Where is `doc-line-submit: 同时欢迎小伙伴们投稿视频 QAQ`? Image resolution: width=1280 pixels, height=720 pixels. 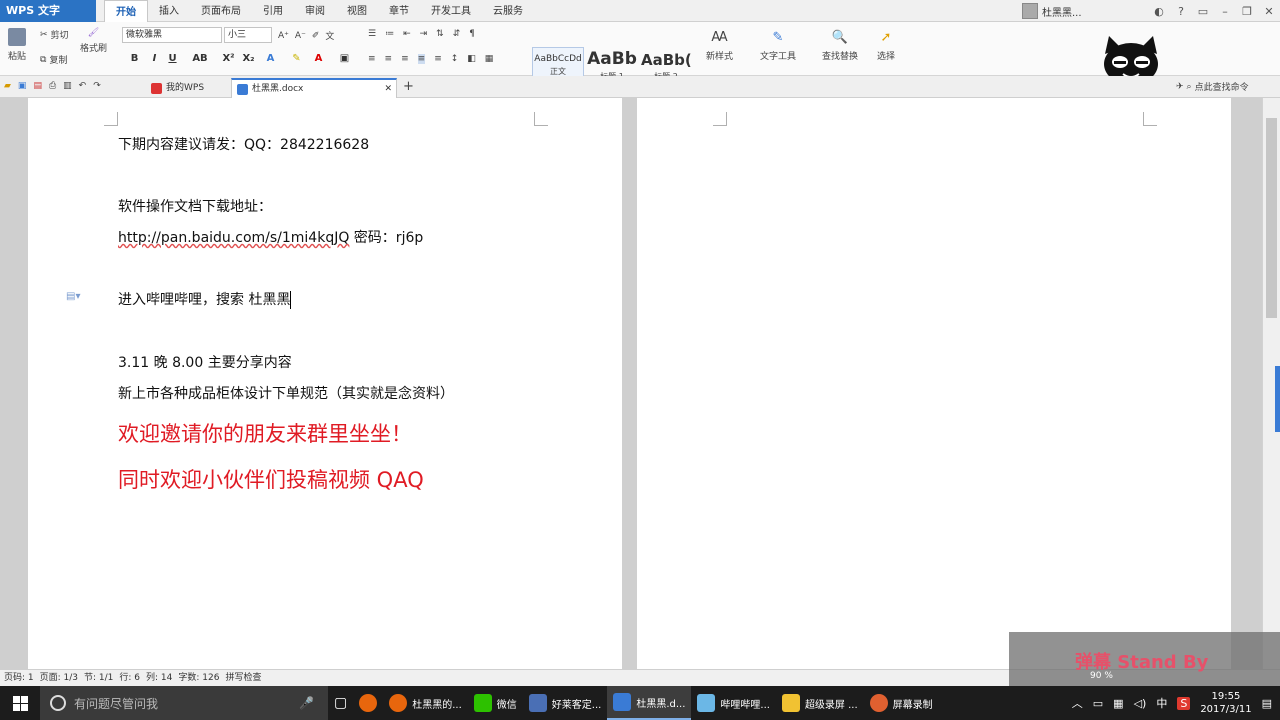
doc-line-submit: 同时欢迎小伙伴们投稿视频 QAQ is located at coordinates (271, 479).